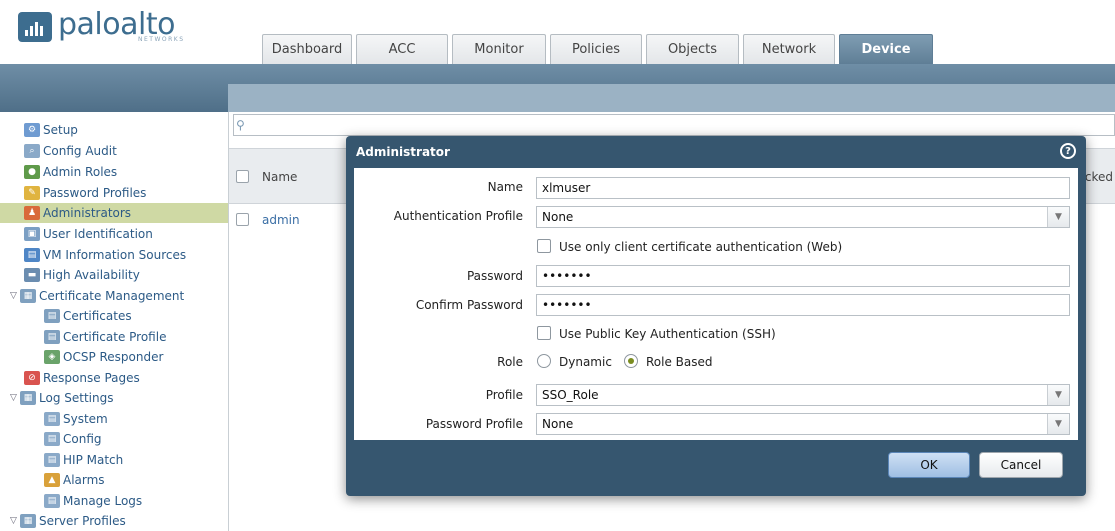 The height and width of the screenshot is (531, 1115). What do you see at coordinates (671, 98) in the screenshot?
I see `content-toolbar` at bounding box center [671, 98].